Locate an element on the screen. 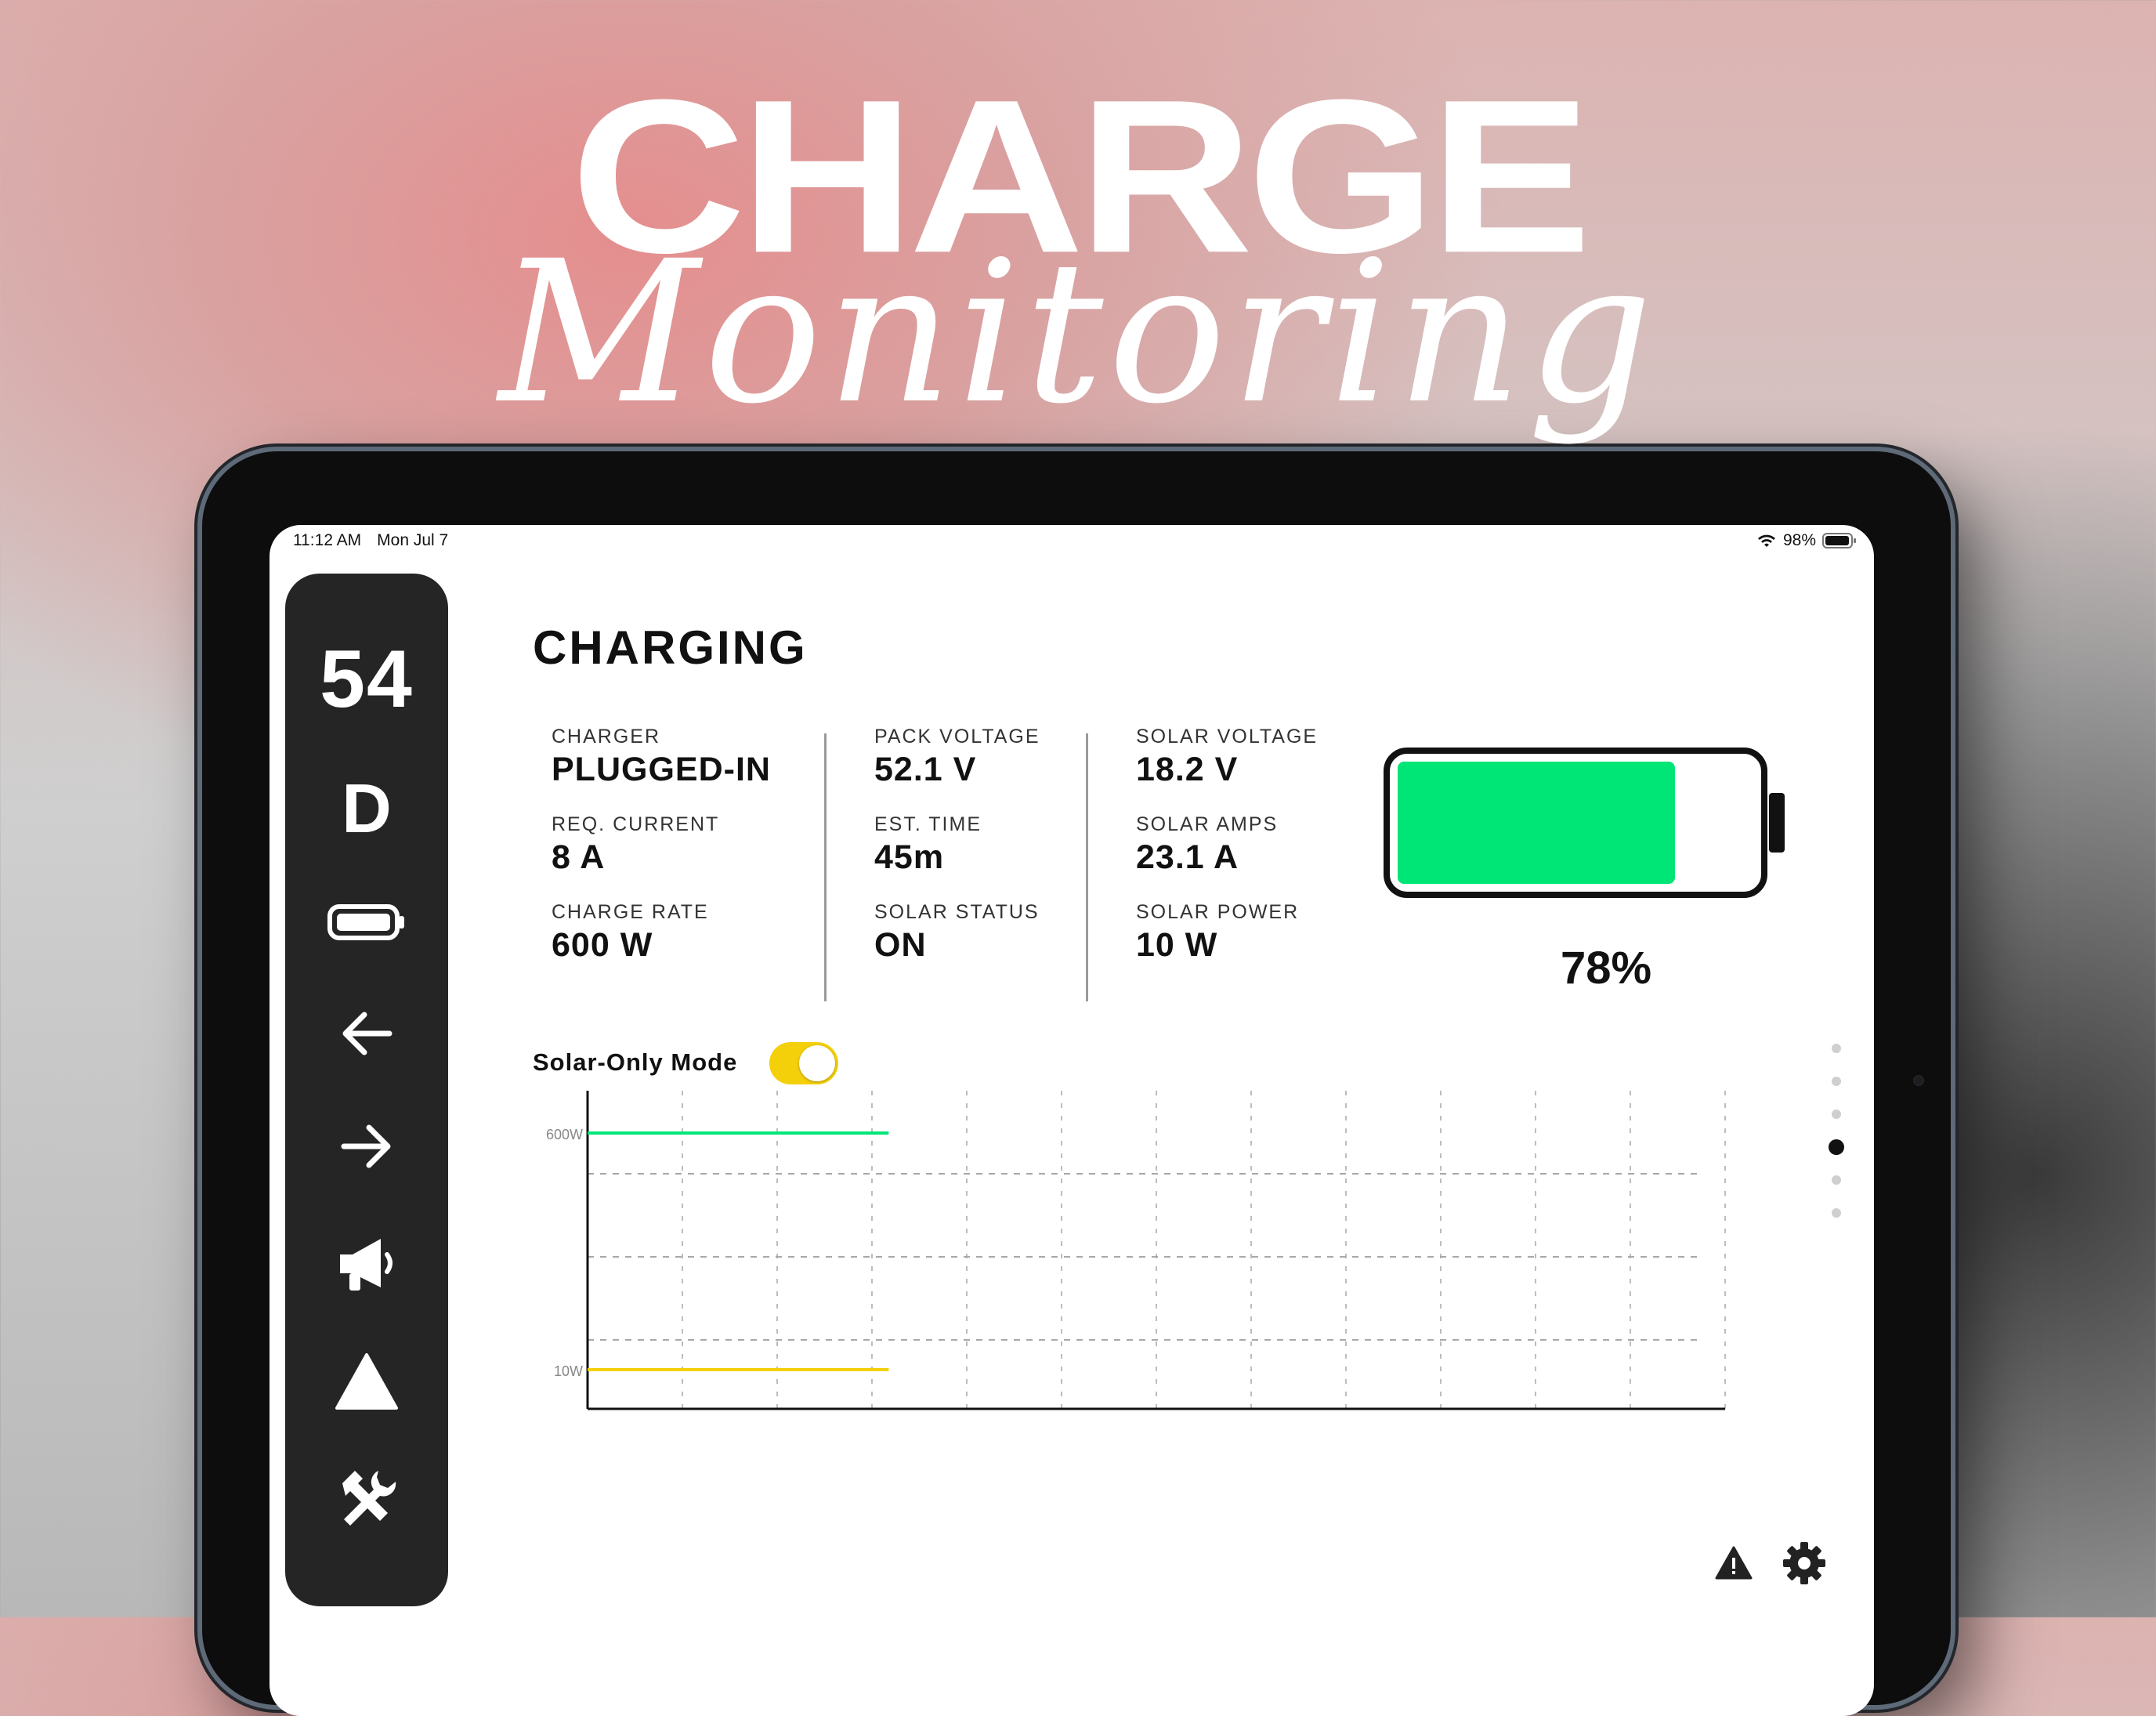 The height and width of the screenshot is (1716, 2156). settings-gear-icon is located at coordinates (1804, 1563).